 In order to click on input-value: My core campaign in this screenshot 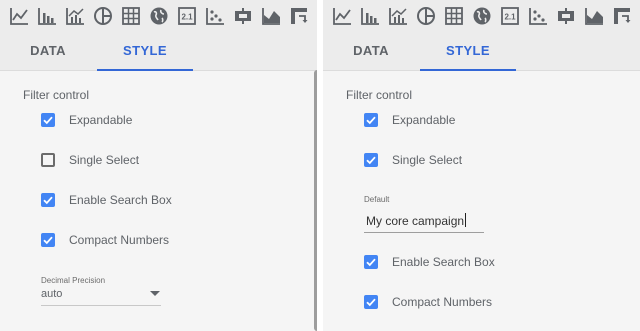, I will do `click(416, 220)`.